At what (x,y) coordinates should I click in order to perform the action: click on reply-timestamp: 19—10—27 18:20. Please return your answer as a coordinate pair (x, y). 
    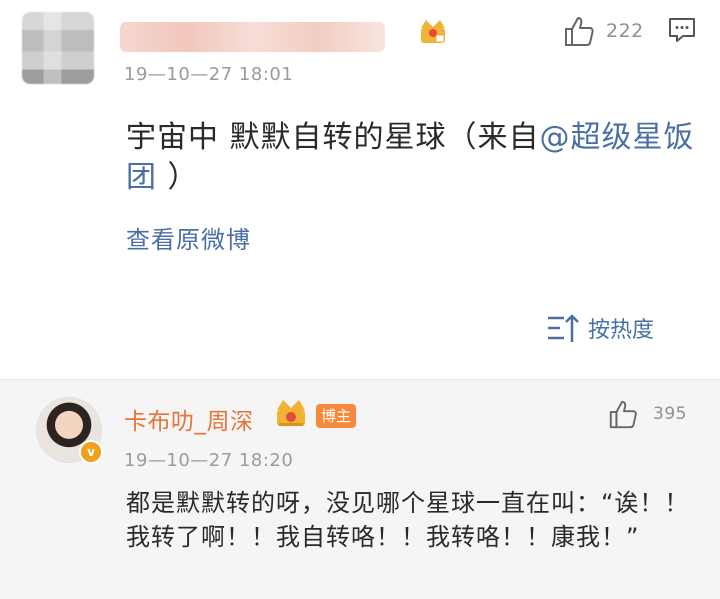
    Looking at the image, I should click on (209, 460).